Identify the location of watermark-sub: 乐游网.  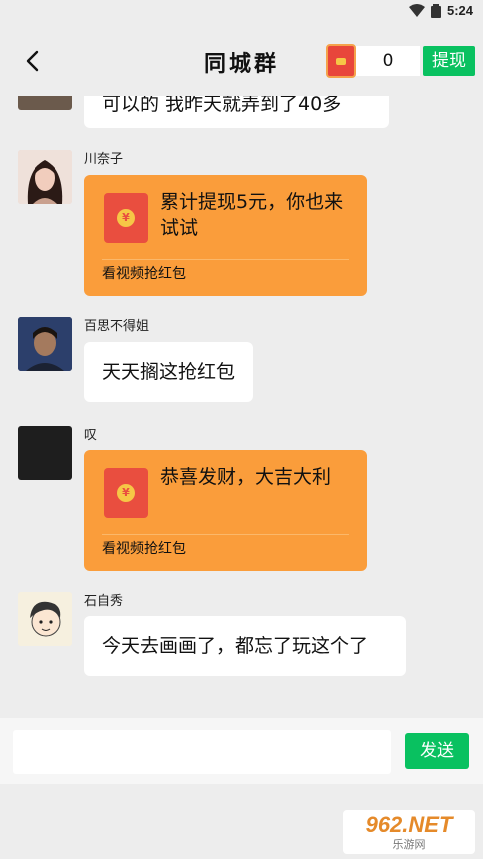
(409, 844).